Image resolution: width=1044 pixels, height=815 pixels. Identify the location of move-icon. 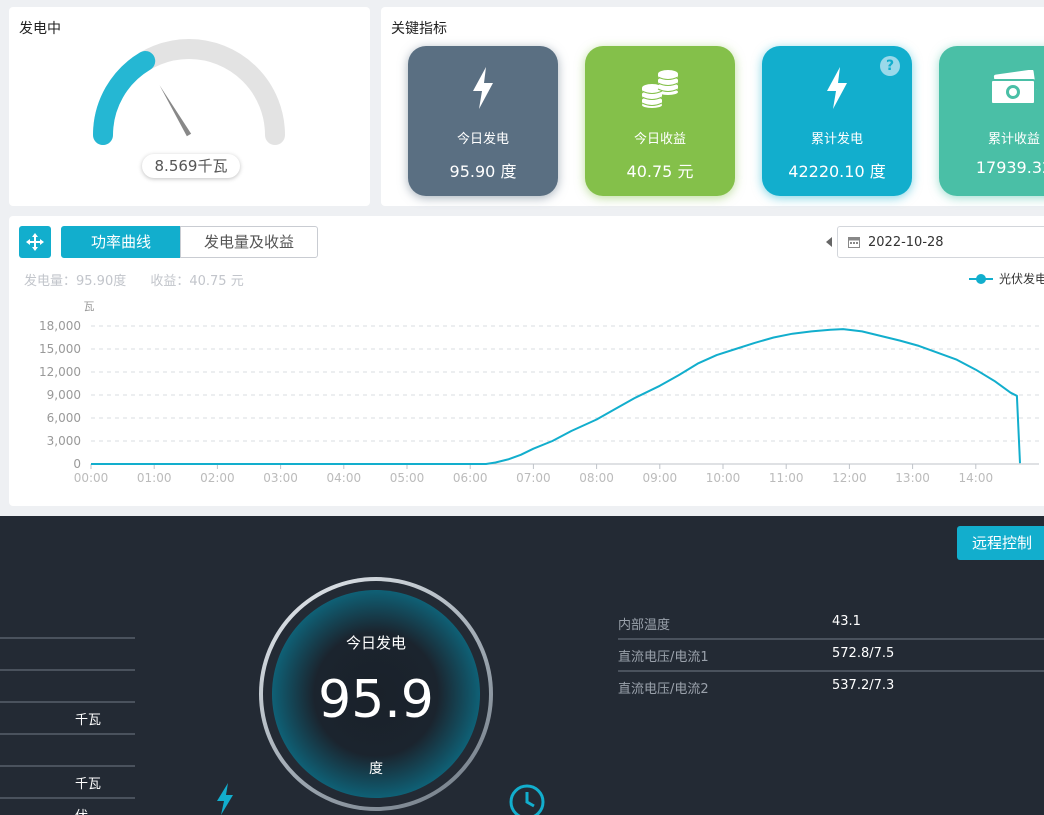
(35, 242).